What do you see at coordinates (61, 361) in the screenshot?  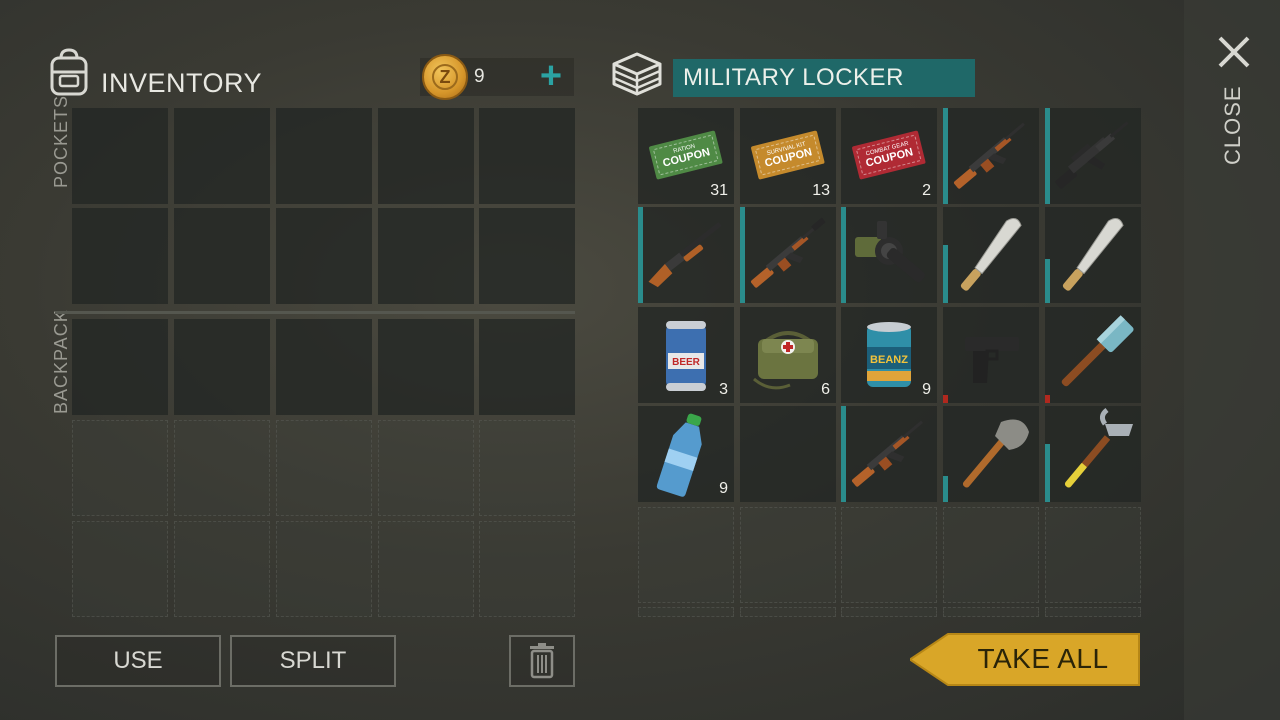 I see `backpack-label: BACKPACK` at bounding box center [61, 361].